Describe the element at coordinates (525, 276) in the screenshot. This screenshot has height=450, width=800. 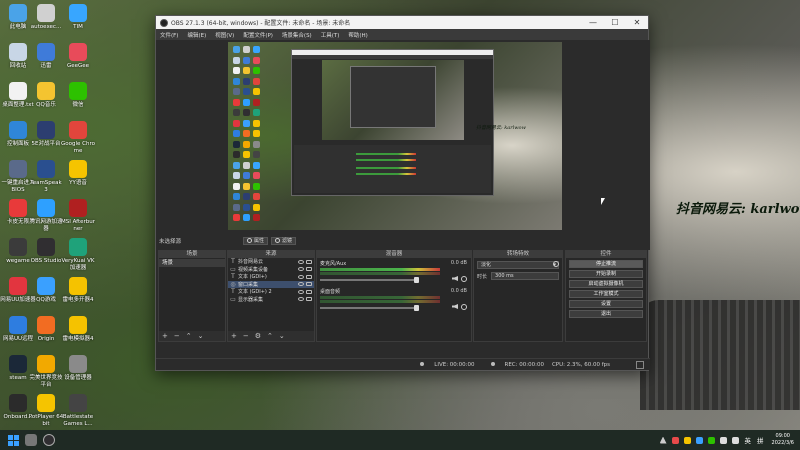
I see `duration-input: 300 ms` at that location.